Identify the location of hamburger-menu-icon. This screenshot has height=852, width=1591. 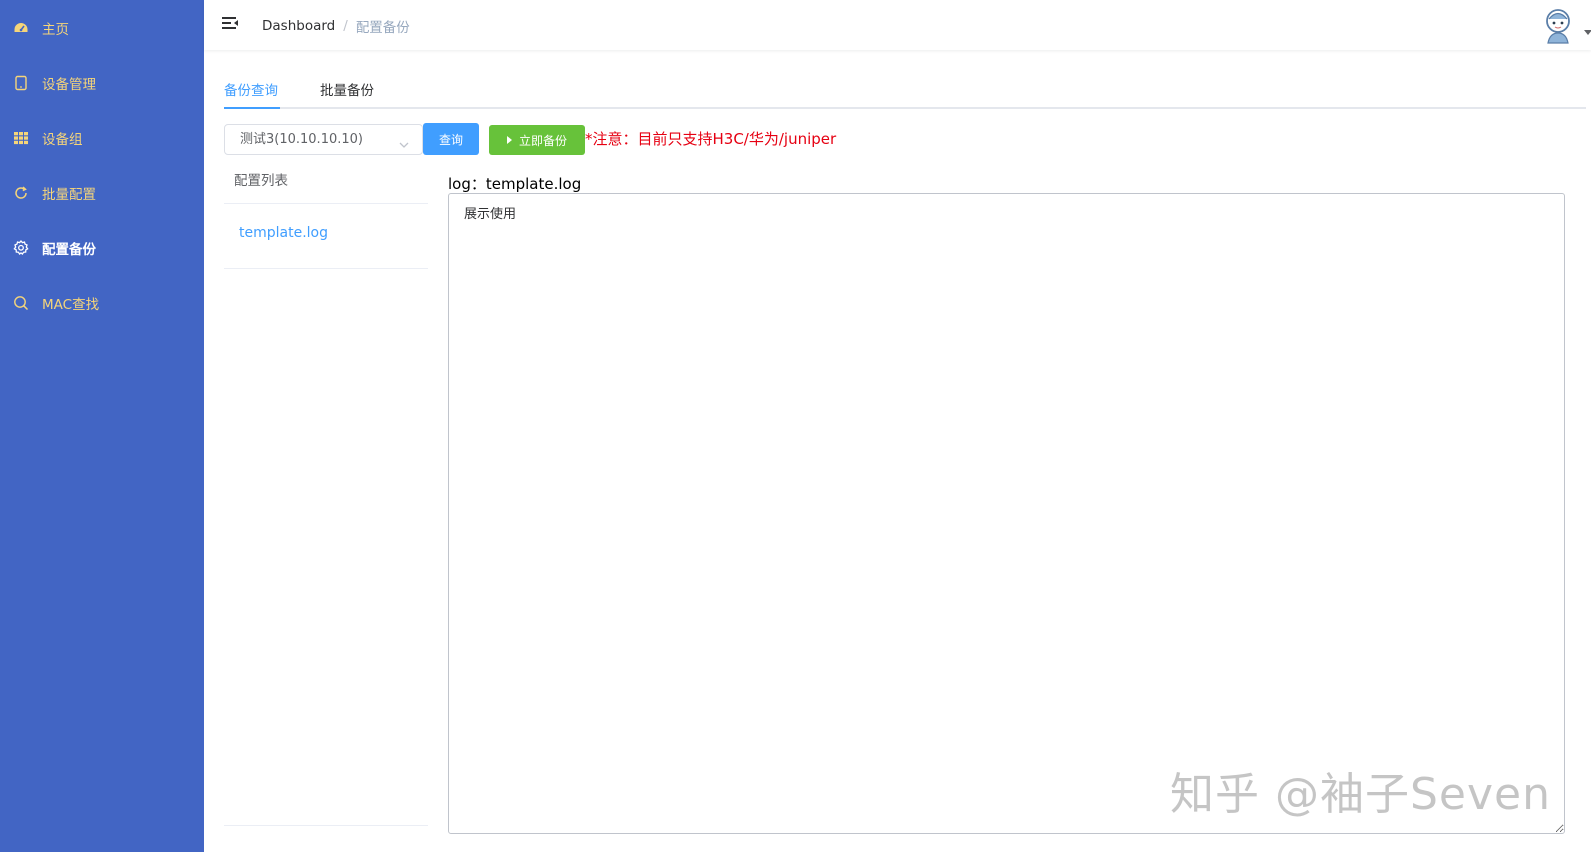
(230, 24).